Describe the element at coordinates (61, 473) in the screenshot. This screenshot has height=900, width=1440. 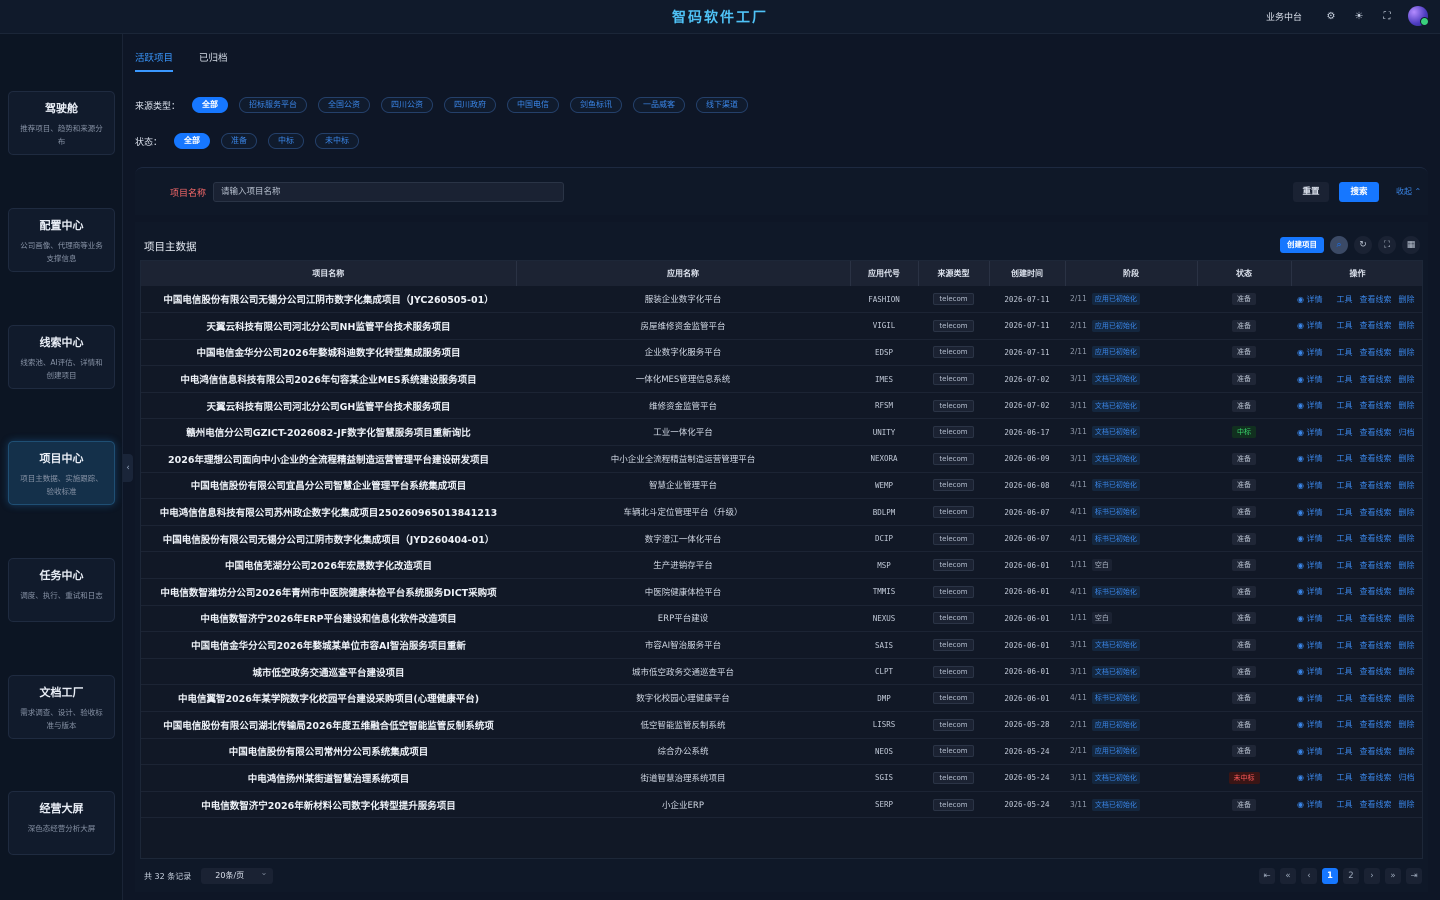
I see `sidebar-item-projects: 项目中心 项目主数据、实施跟踪、验收标准` at that location.